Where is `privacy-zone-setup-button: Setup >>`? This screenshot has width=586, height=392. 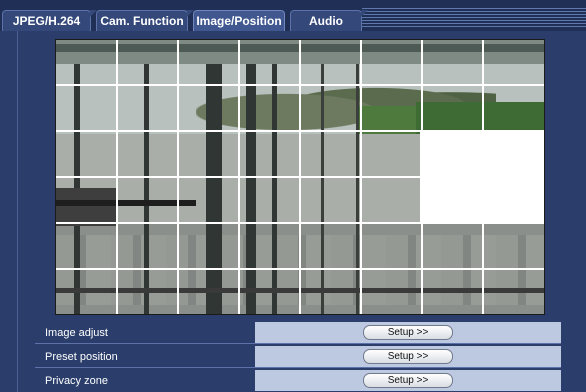 privacy-zone-setup-button: Setup >> is located at coordinates (408, 380).